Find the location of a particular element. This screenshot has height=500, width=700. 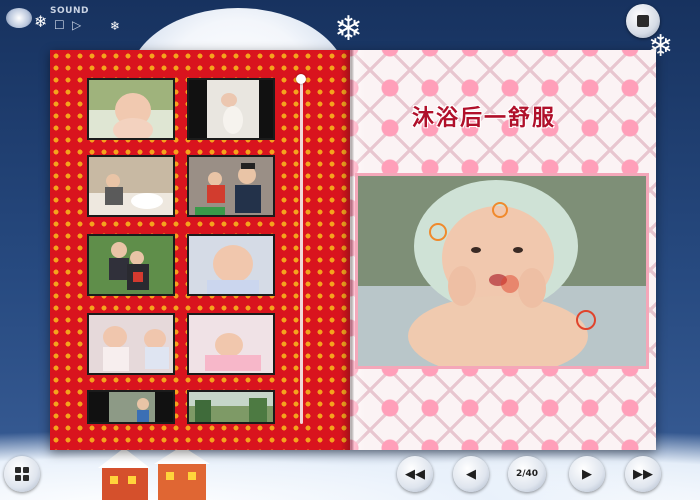

sound-label: SOUND is located at coordinates (69, 11).